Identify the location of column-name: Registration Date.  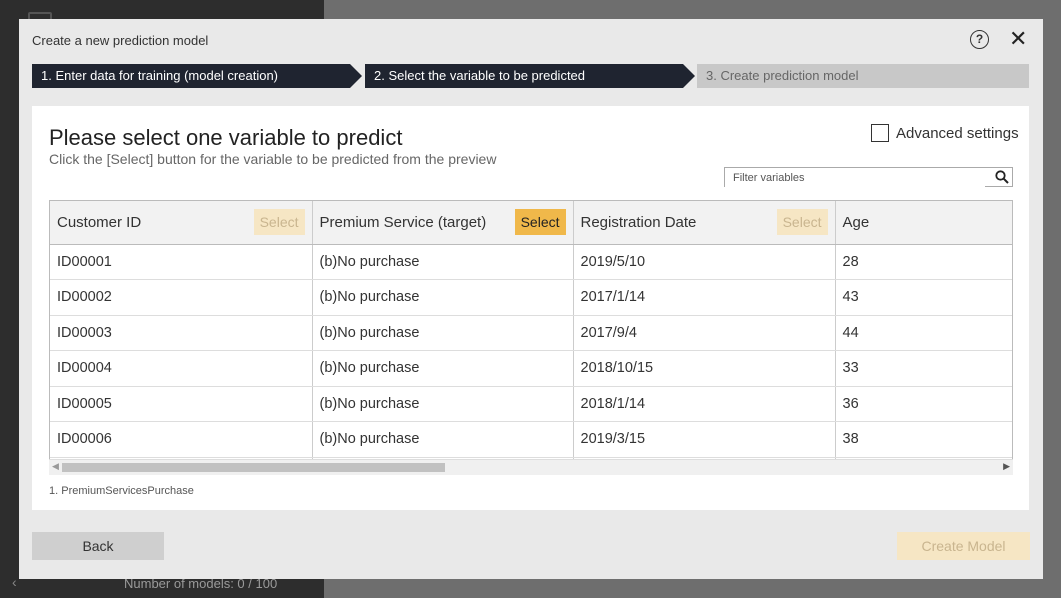
(638, 222).